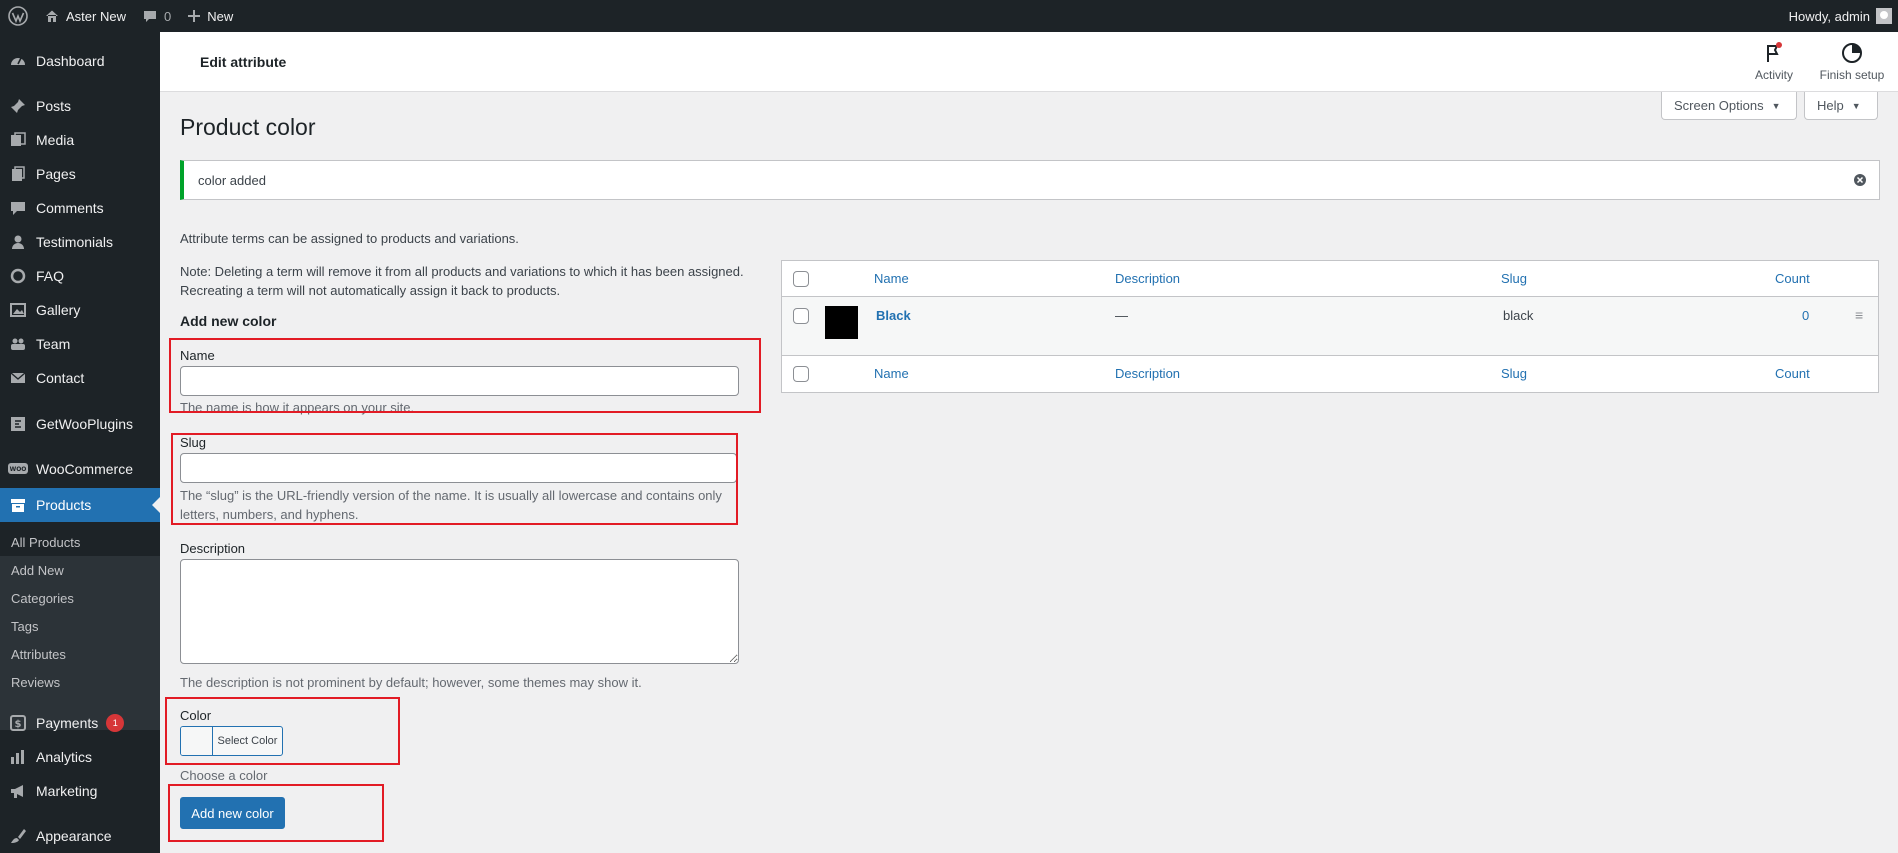  Describe the element at coordinates (80, 174) in the screenshot. I see `sidebar-item-pages: Pages` at that location.